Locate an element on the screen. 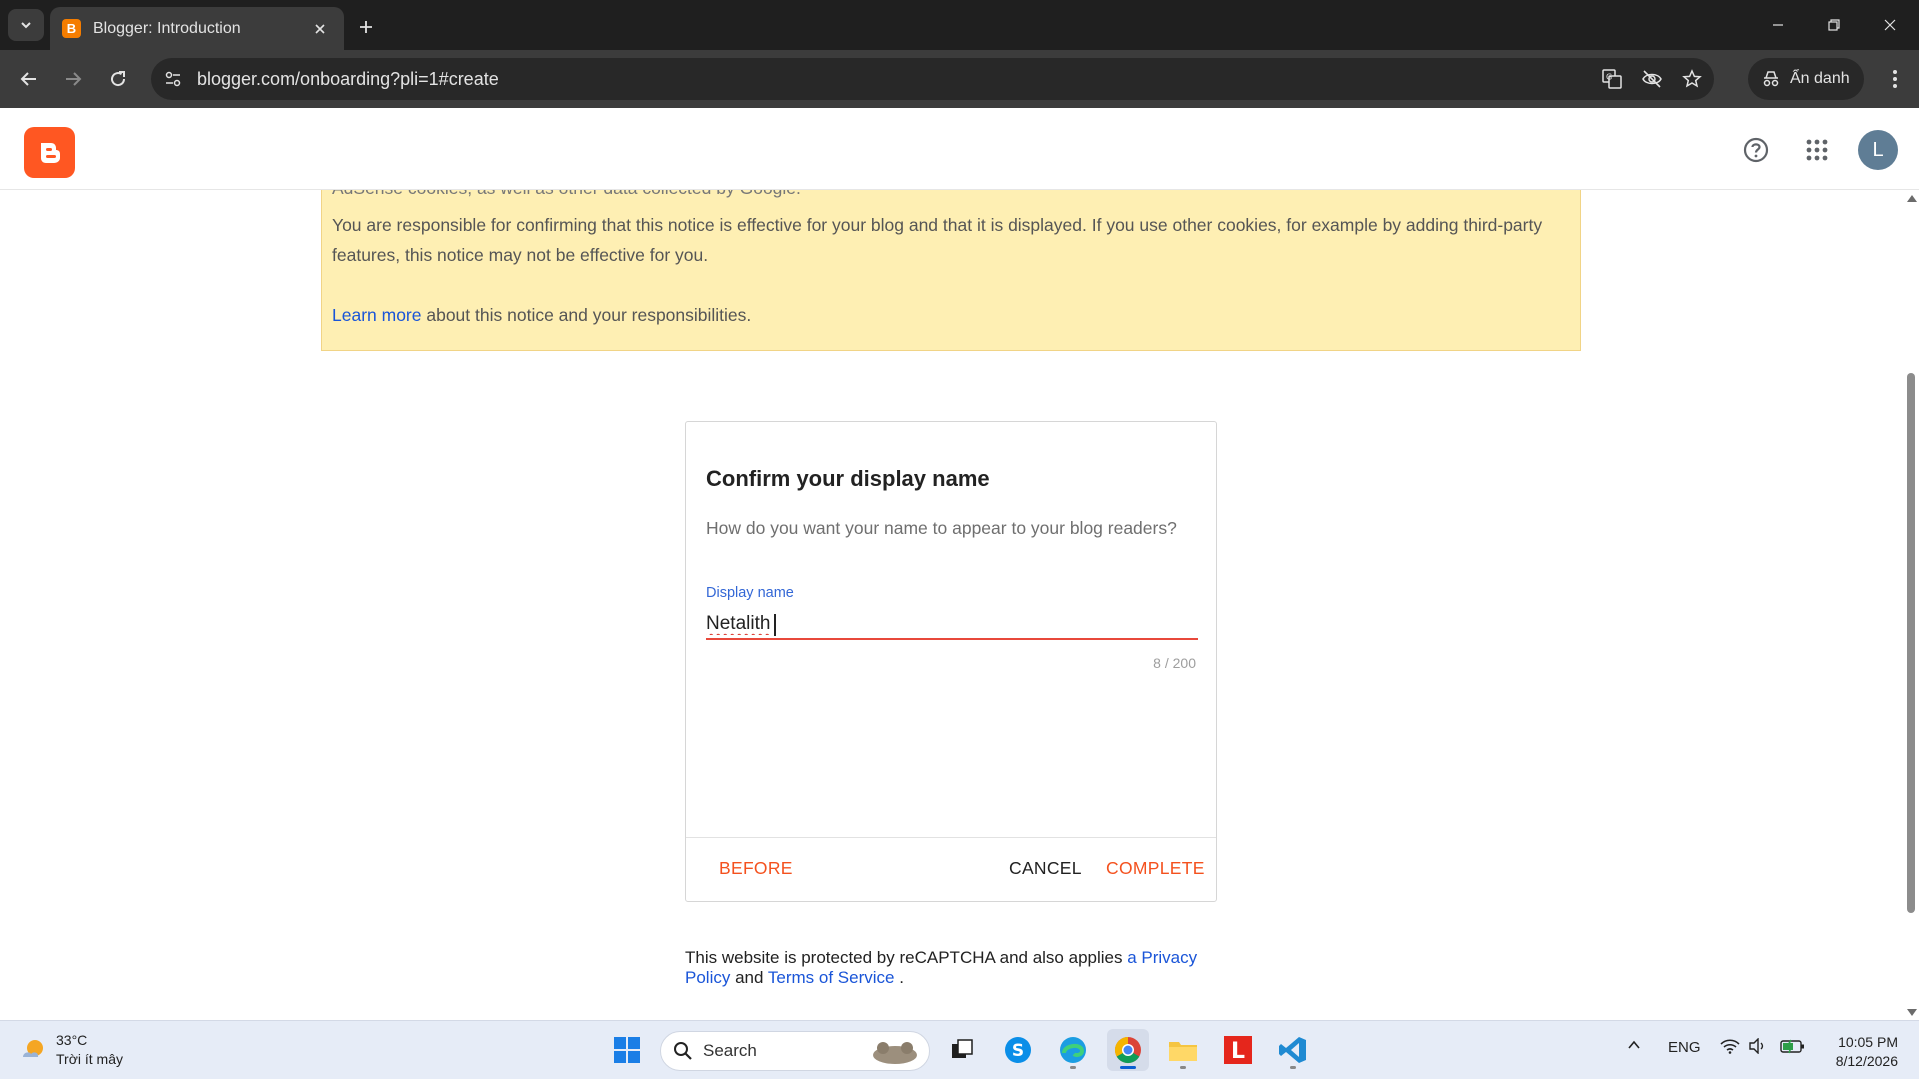 The height and width of the screenshot is (1079, 1919). system-clock: 10:05 PM 8/12/2026 is located at coordinates (1858, 1052).